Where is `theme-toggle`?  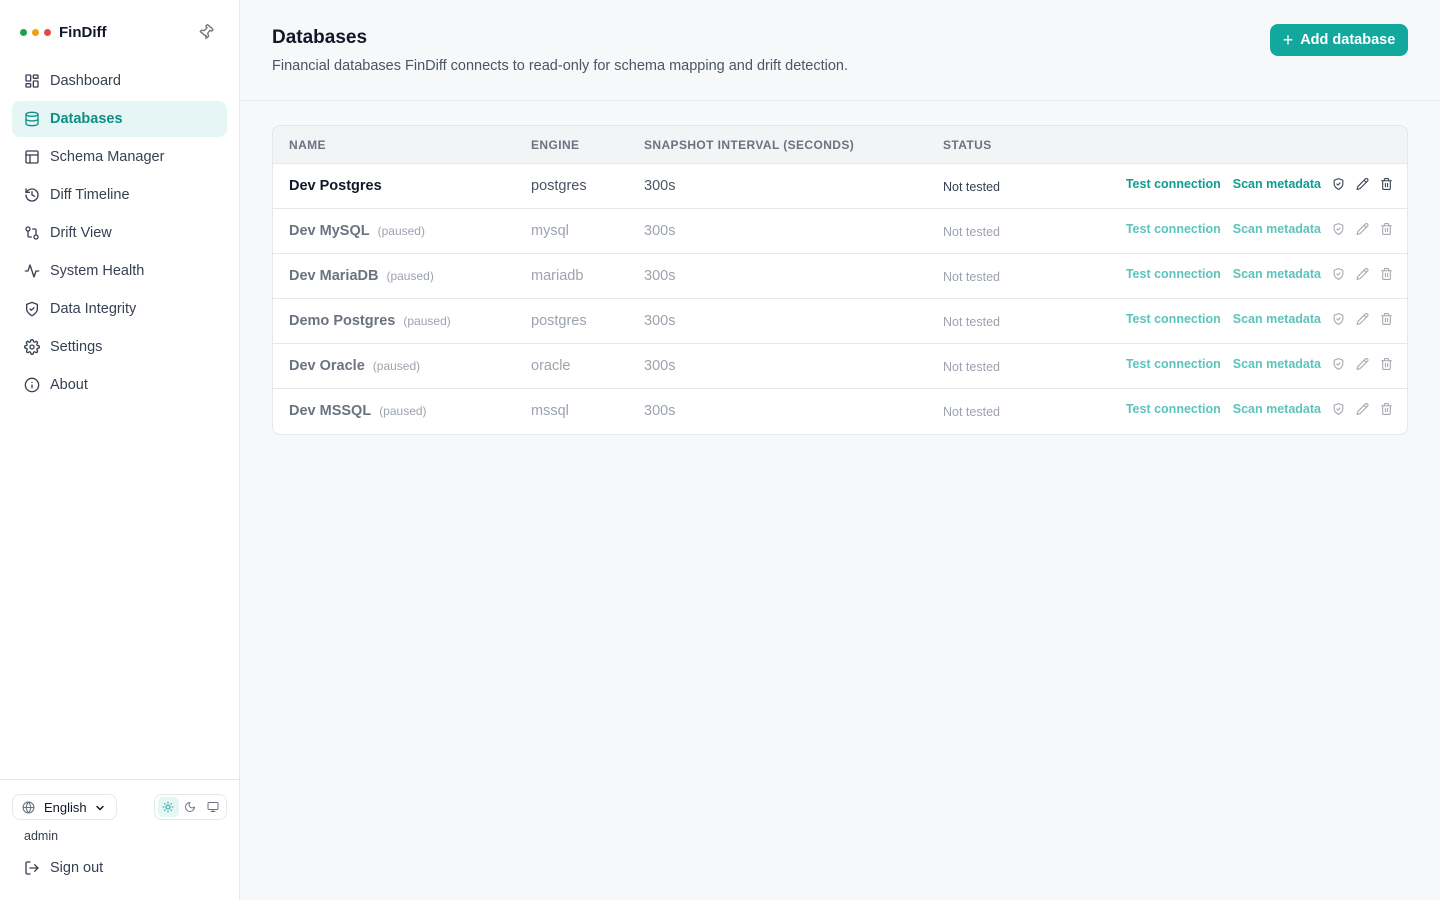 theme-toggle is located at coordinates (190, 807).